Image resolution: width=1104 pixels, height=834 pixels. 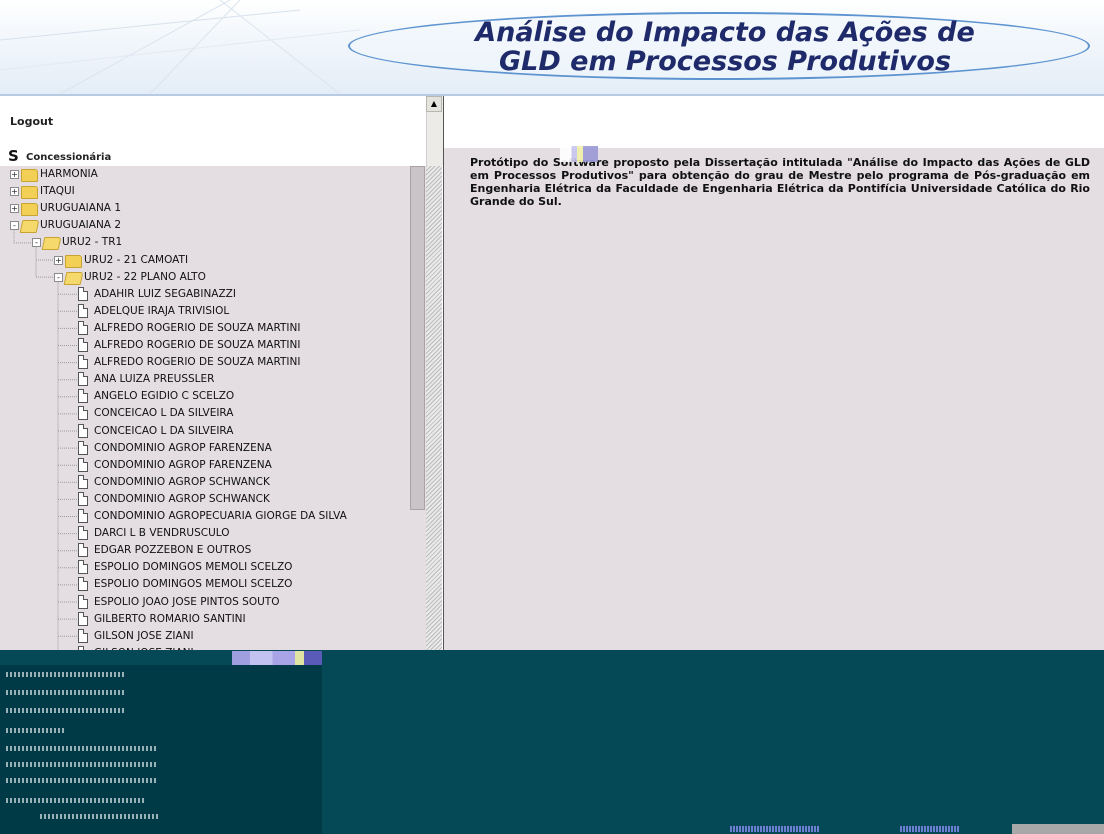 What do you see at coordinates (205, 208) in the screenshot?
I see `tree-node-uruguaiana-1: + URUGUAIANA 1` at bounding box center [205, 208].